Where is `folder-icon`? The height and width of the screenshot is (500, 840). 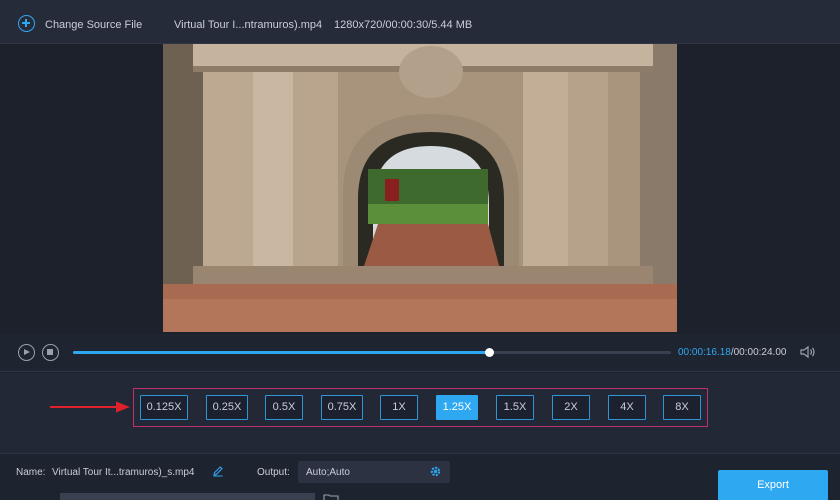 folder-icon is located at coordinates (331, 497).